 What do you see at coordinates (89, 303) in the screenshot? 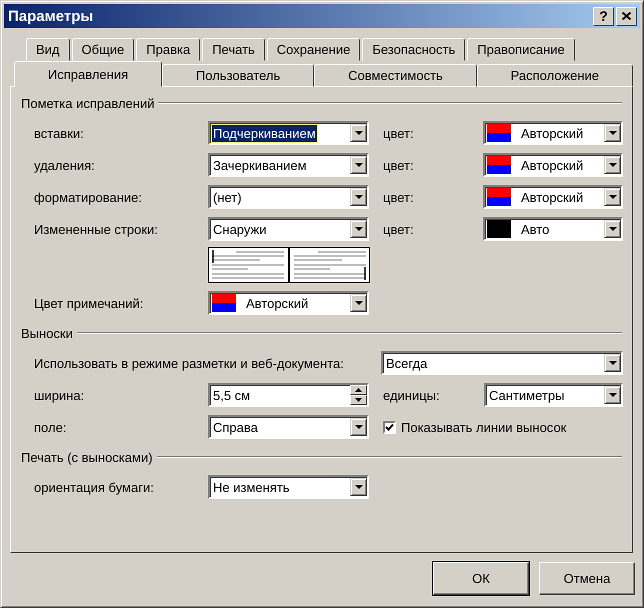
I see `field-label: Цвет примечаний:` at bounding box center [89, 303].